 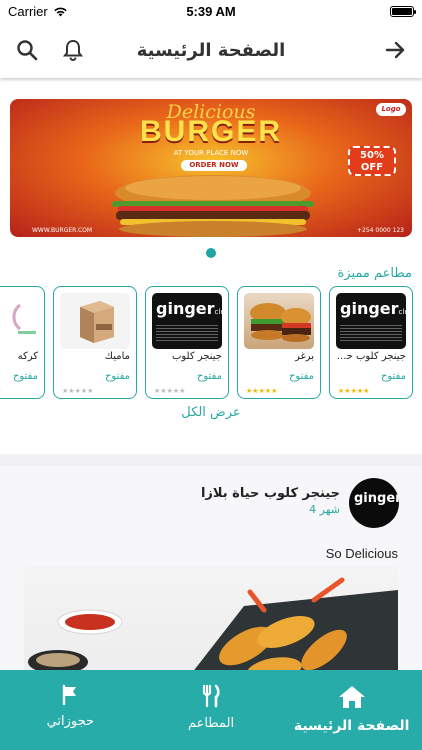 I want to click on restaurant-name: جينجر كلوب, so click(x=196, y=356).